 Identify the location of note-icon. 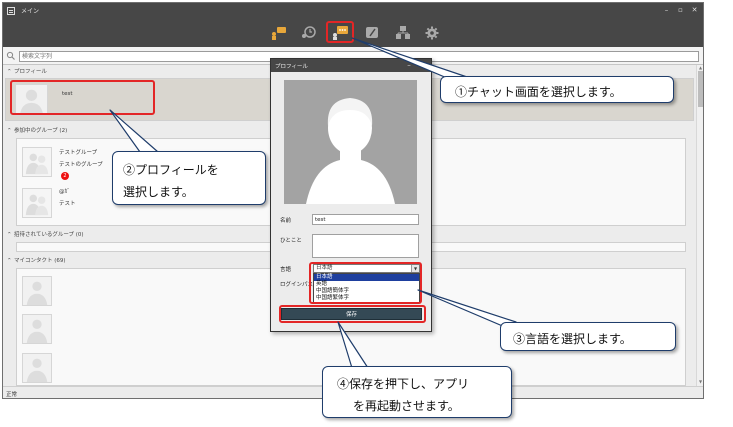
(372, 33).